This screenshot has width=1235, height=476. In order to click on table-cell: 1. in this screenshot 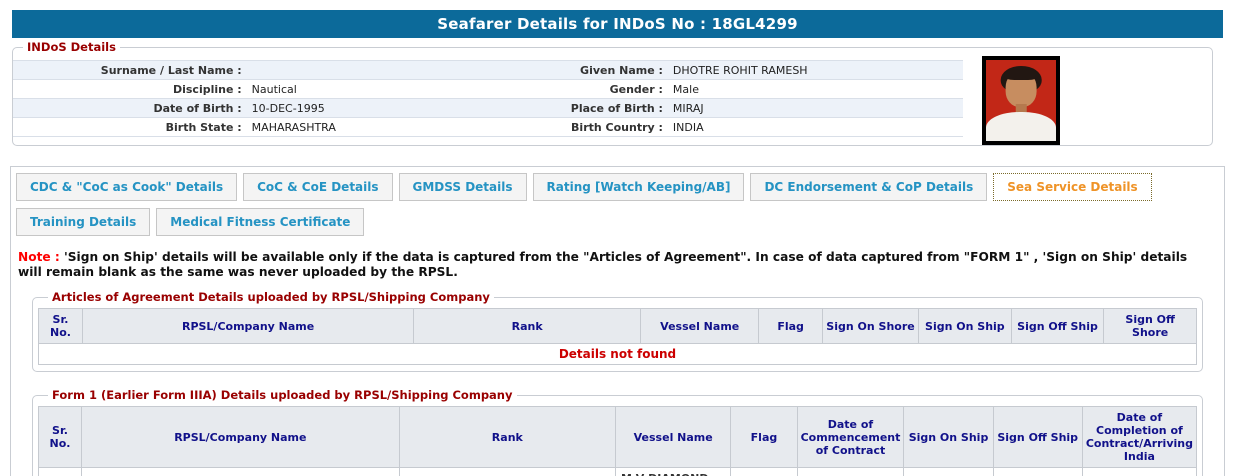, I will do `click(60, 471)`.